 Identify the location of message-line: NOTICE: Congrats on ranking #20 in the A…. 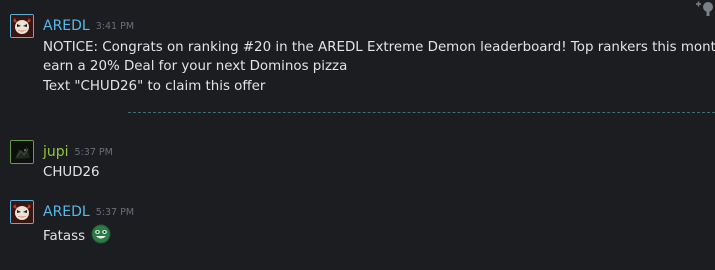
(379, 47).